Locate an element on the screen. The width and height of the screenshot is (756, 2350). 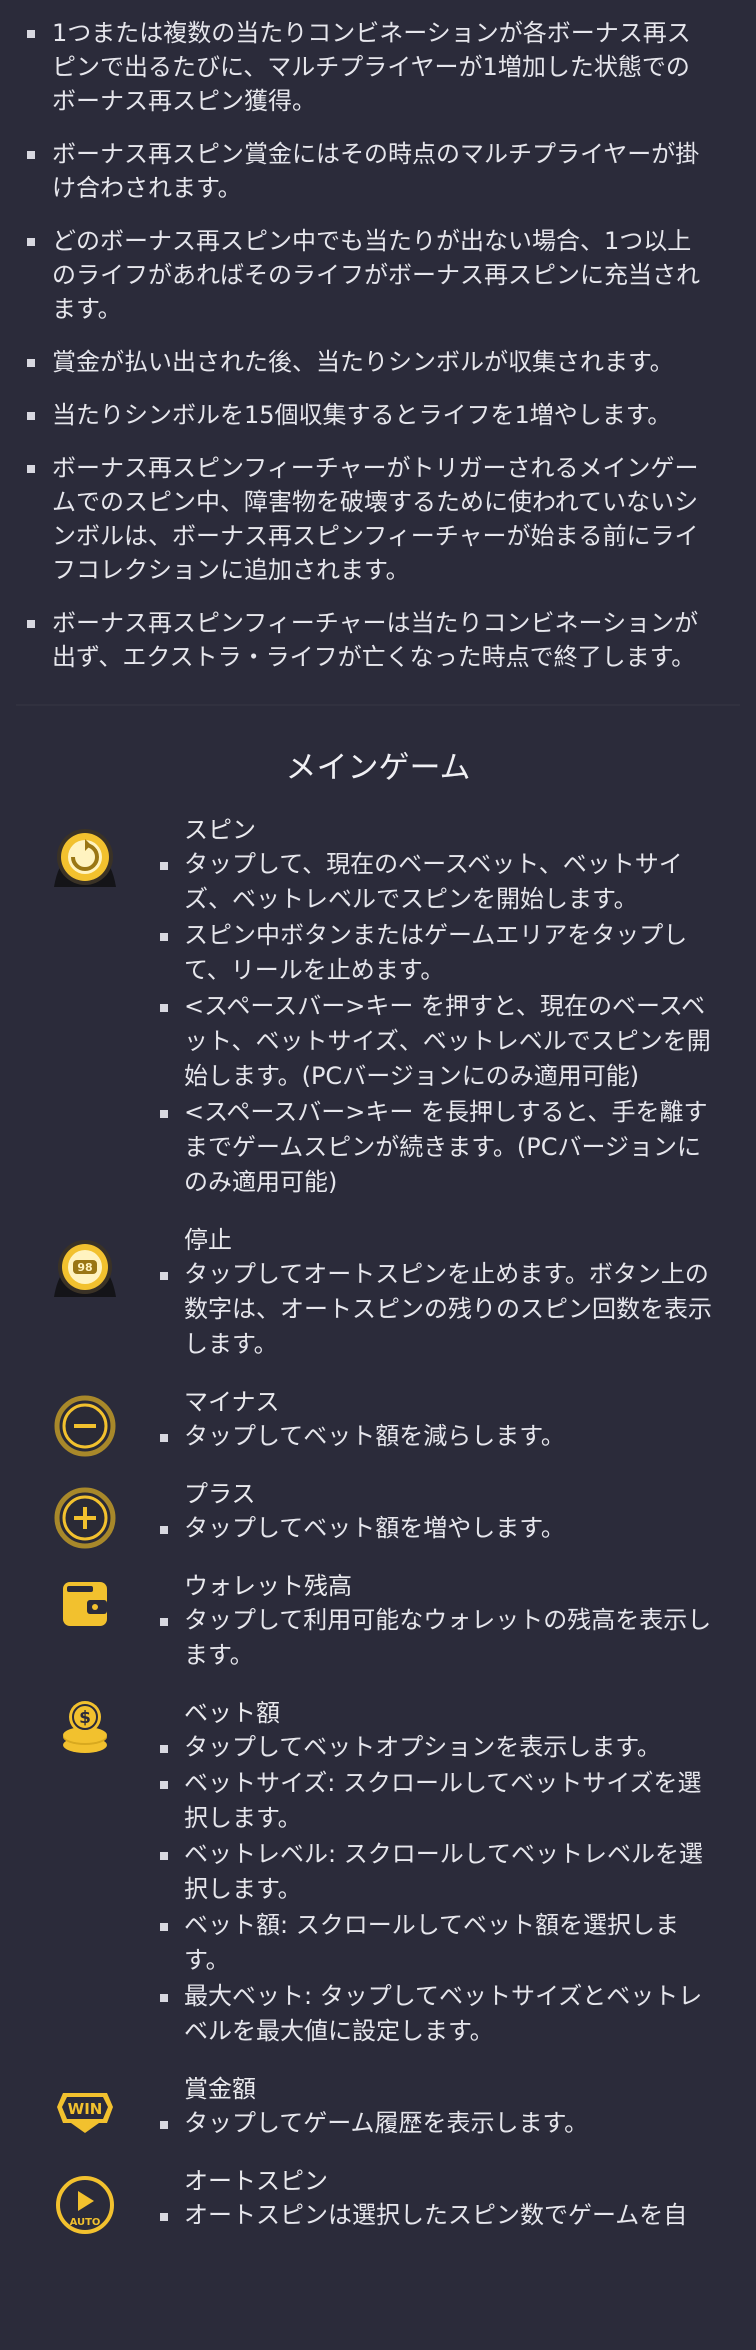
control-description: ベット額: スクロールしてベット額を選択します。 is located at coordinates (438, 1943).